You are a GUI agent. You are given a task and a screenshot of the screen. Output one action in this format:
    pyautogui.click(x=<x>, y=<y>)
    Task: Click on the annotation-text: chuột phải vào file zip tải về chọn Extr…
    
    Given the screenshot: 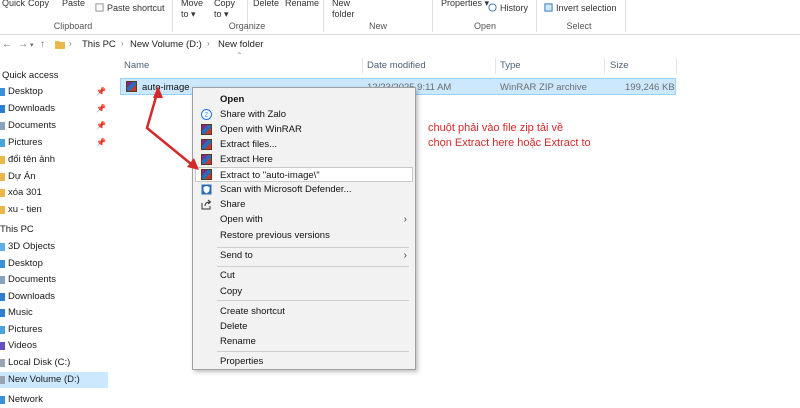 What is the action you would take?
    pyautogui.click(x=509, y=136)
    